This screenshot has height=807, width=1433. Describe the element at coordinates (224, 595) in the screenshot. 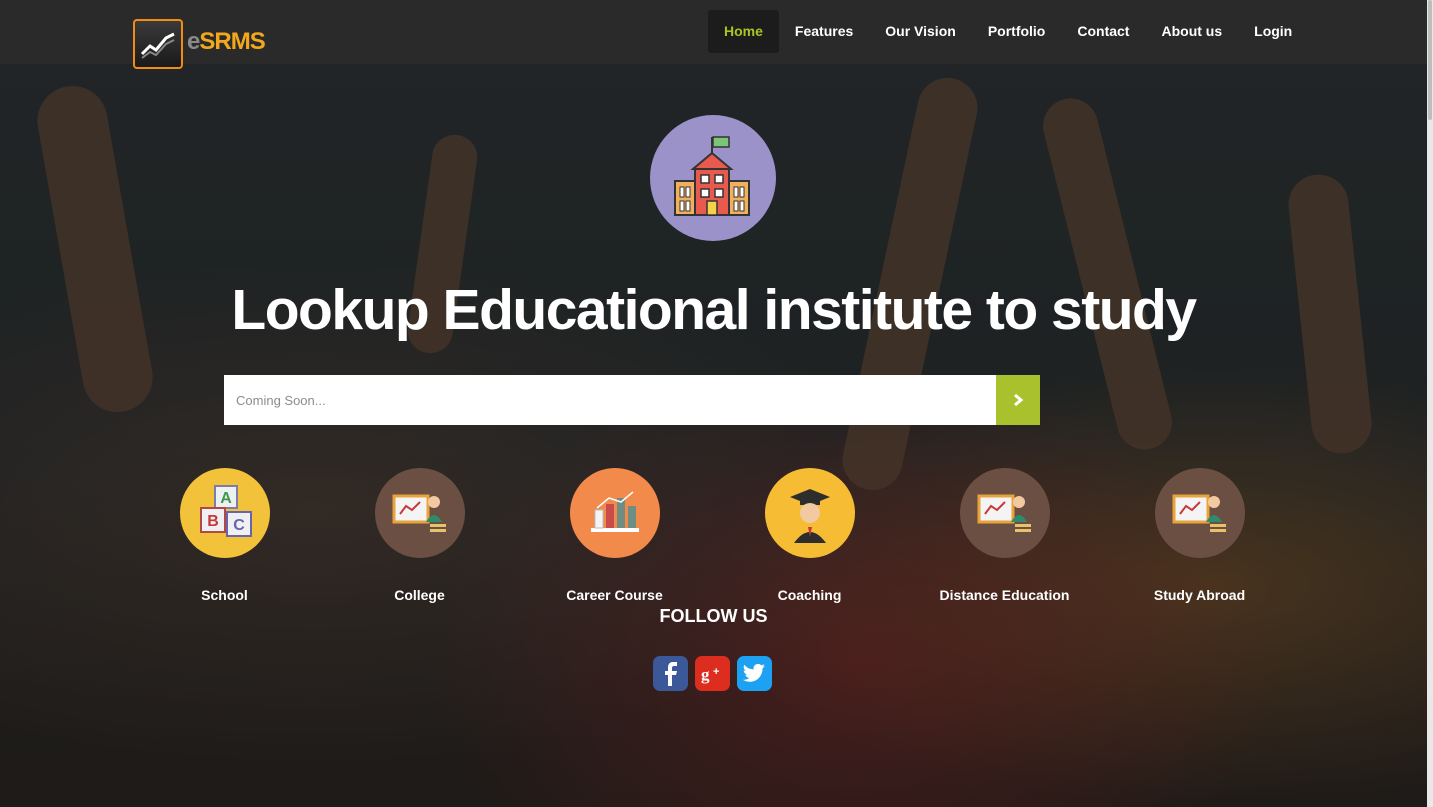

I see `category-label: School` at that location.